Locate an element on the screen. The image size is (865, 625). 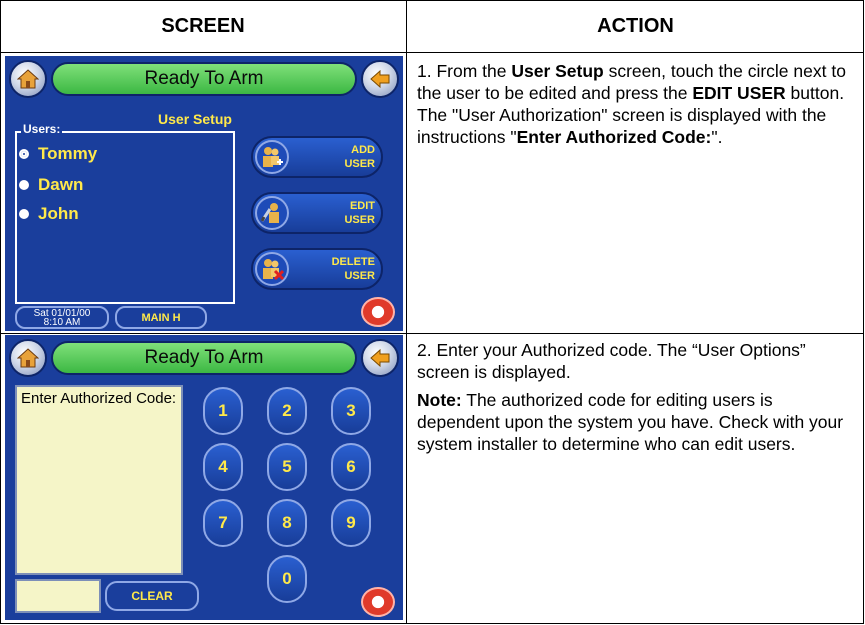
date-time-display: Sat 01/01/00 8:10 AM is located at coordinates (62, 317).